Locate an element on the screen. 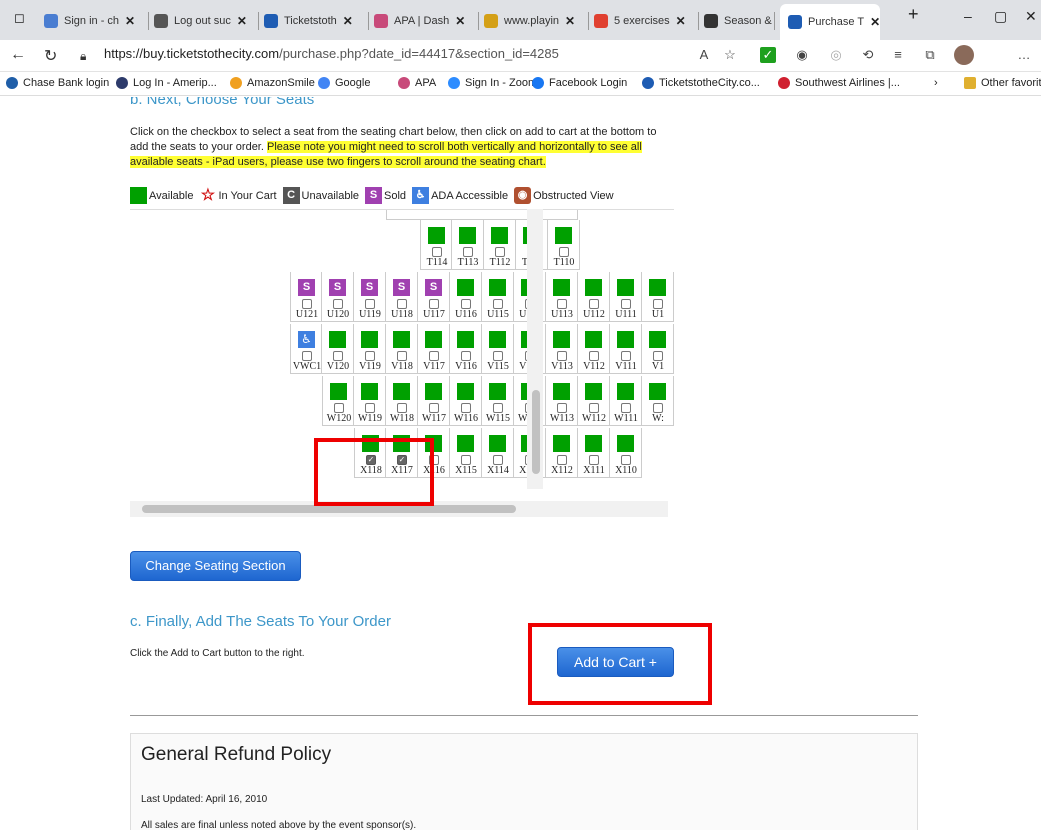  seat-cell: X115 is located at coordinates (466, 453).